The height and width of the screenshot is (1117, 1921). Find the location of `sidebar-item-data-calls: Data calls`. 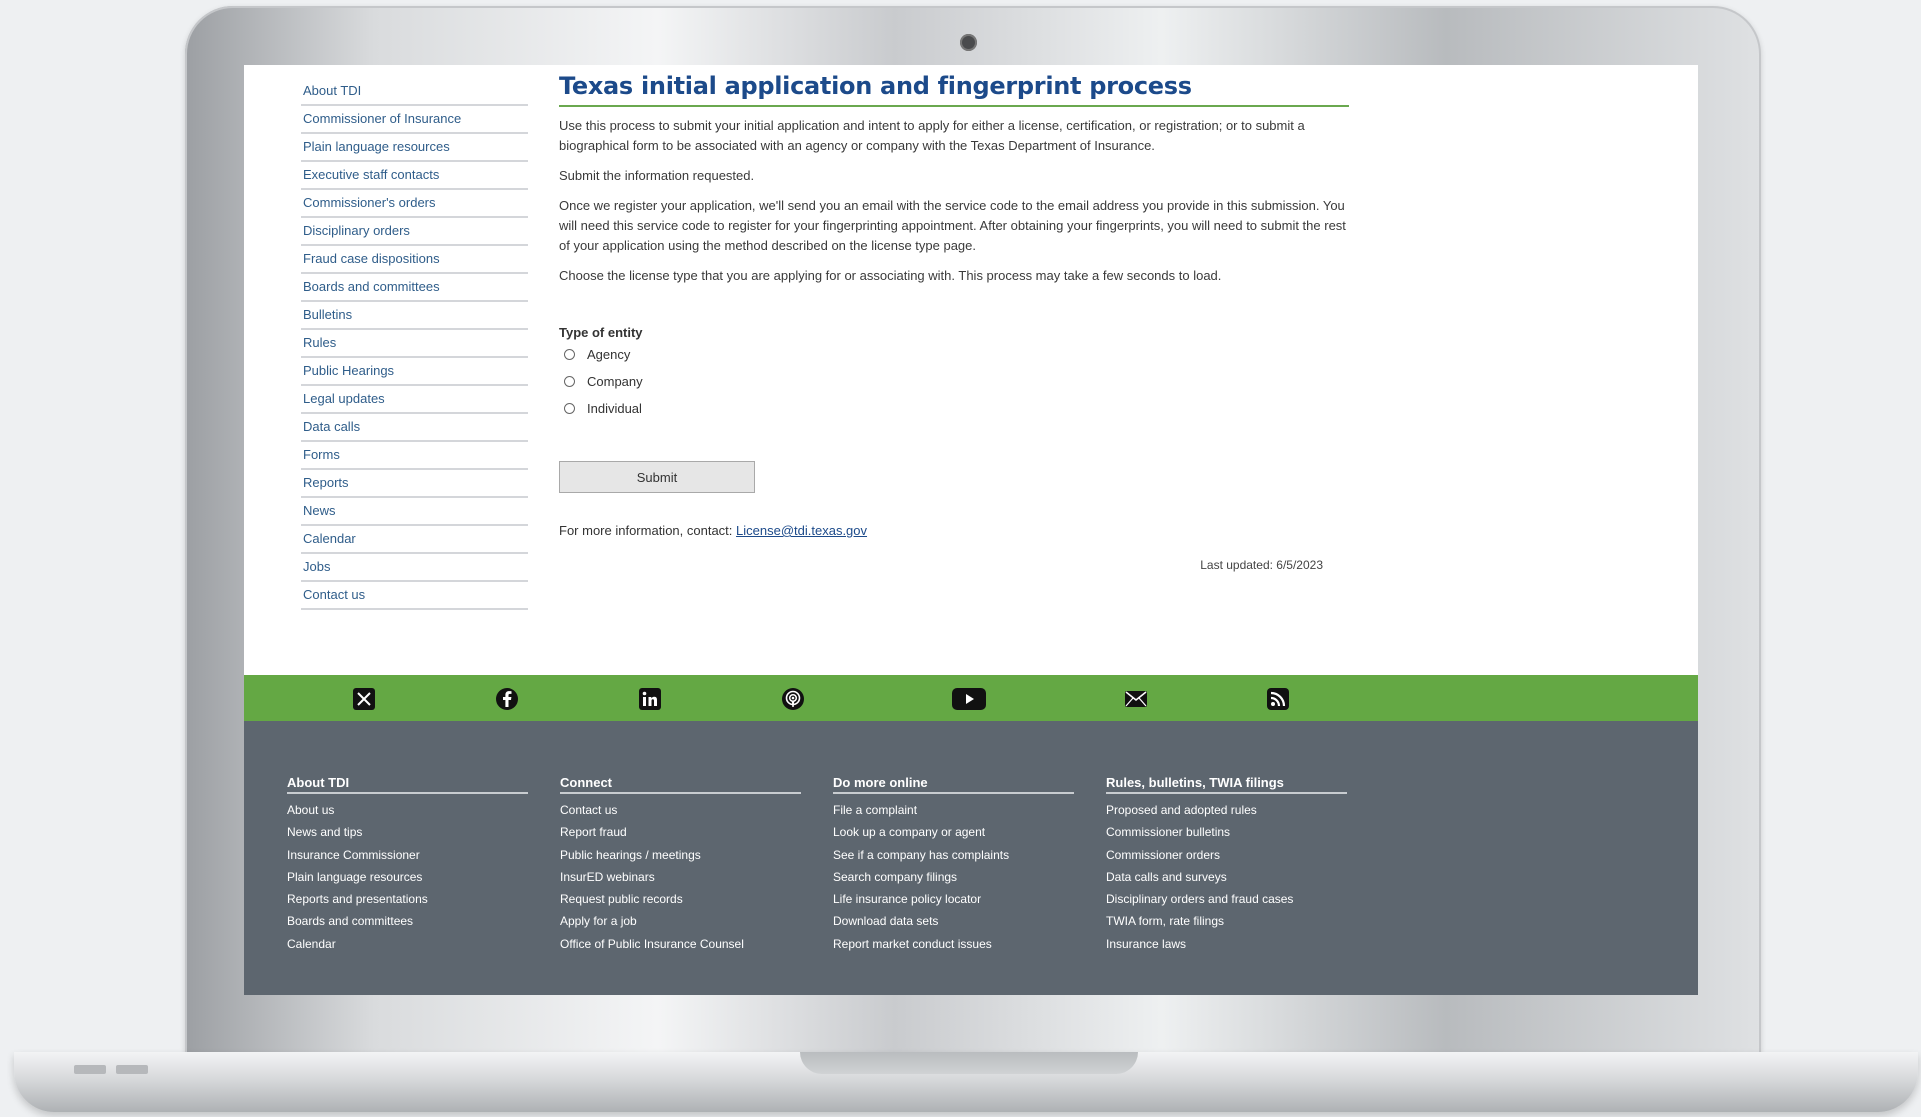

sidebar-item-data-calls: Data calls is located at coordinates (414, 428).